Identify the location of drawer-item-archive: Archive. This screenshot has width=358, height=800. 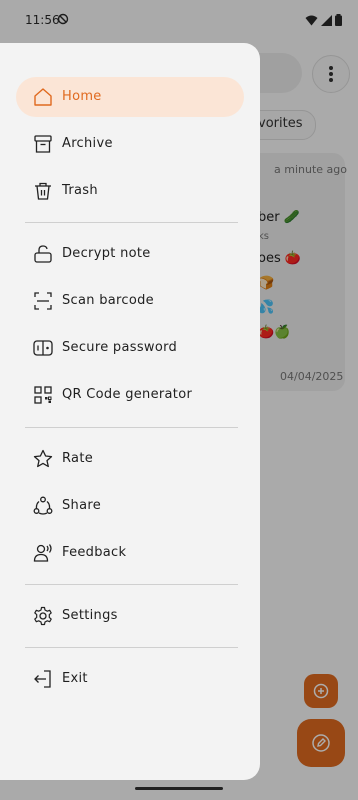
(130, 144).